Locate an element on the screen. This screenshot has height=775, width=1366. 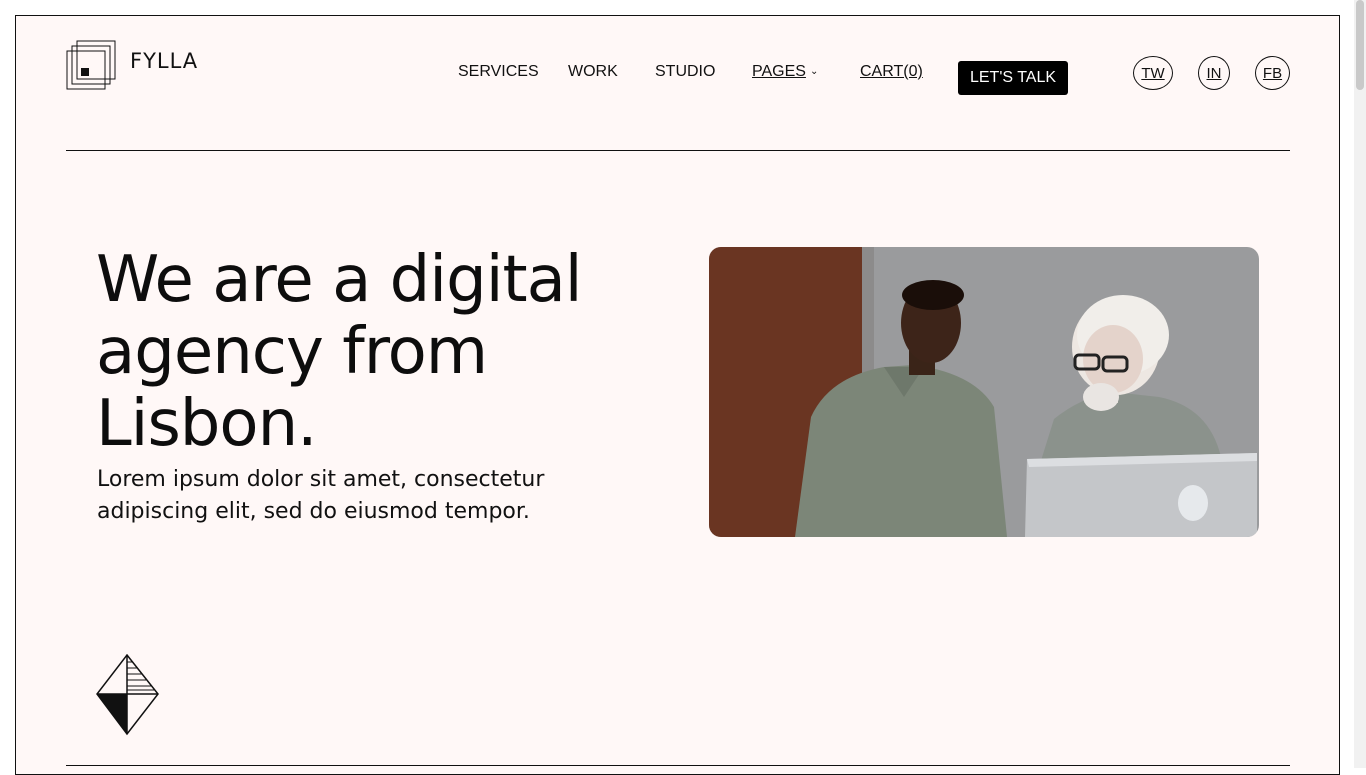
headline-line-3: Lisbon. is located at coordinates (206, 424).